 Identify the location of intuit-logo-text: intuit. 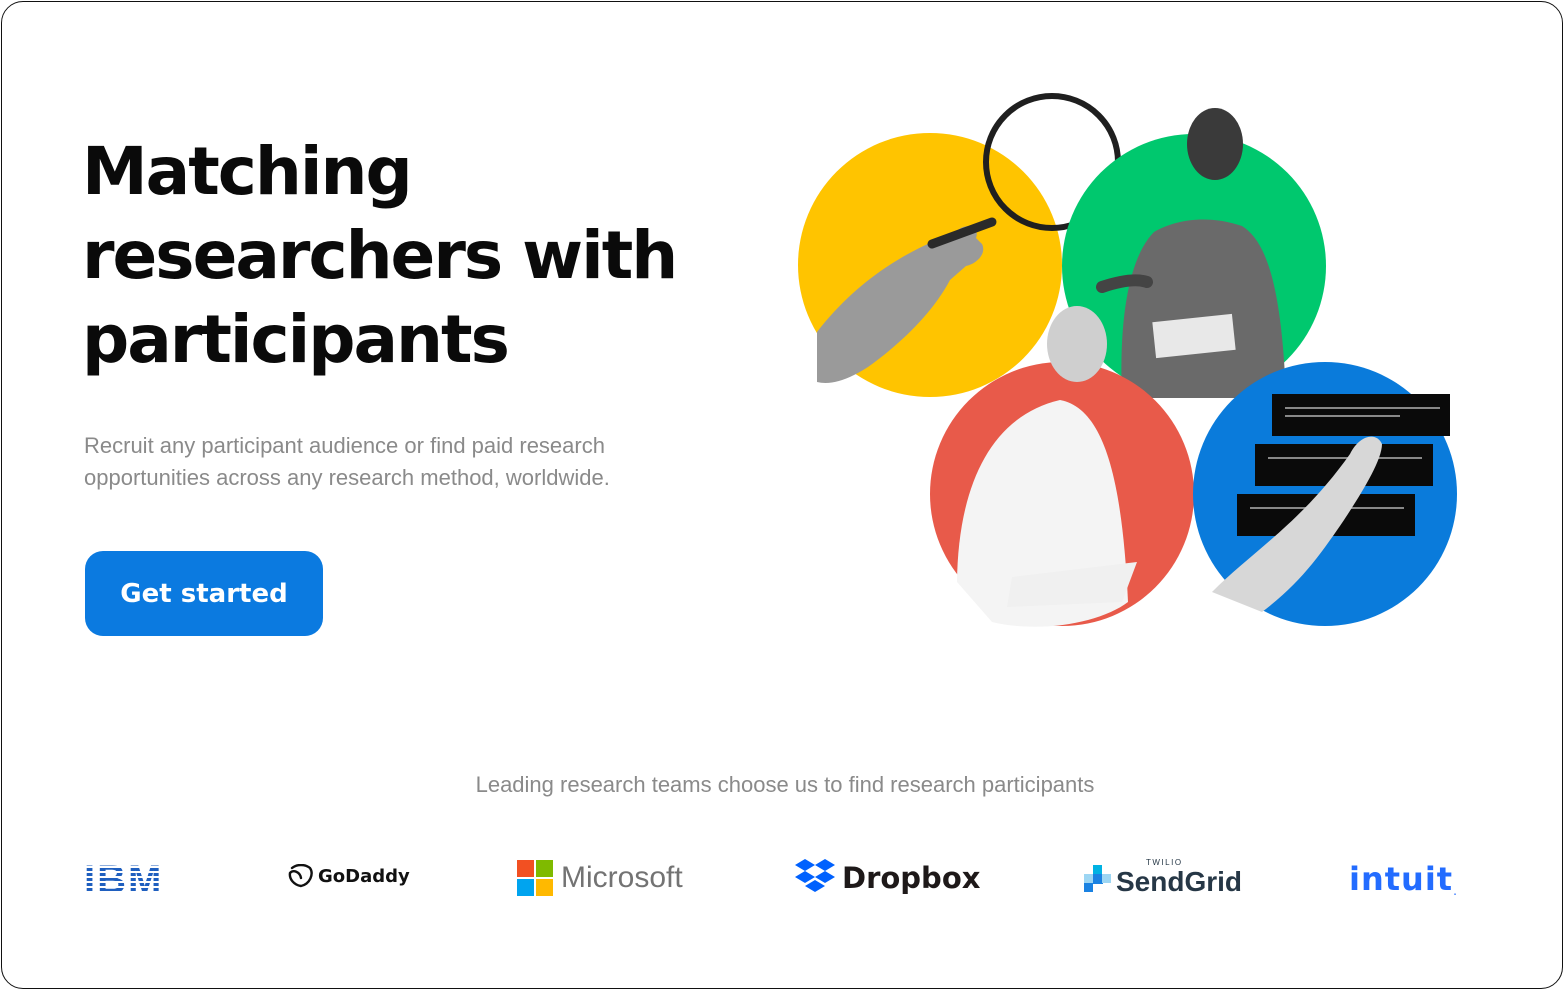
(1401, 879).